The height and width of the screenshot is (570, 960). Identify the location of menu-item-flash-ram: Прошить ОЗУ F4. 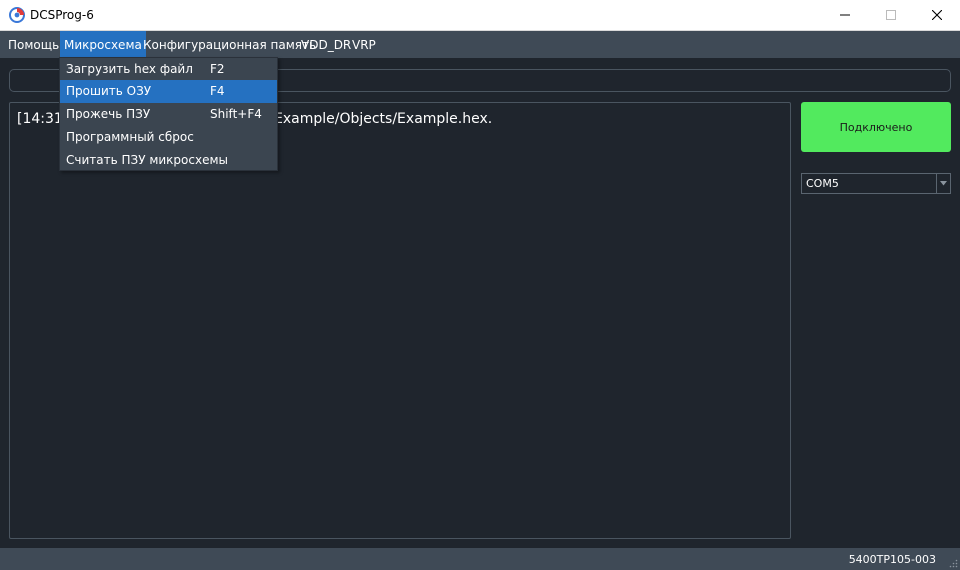
(168, 91).